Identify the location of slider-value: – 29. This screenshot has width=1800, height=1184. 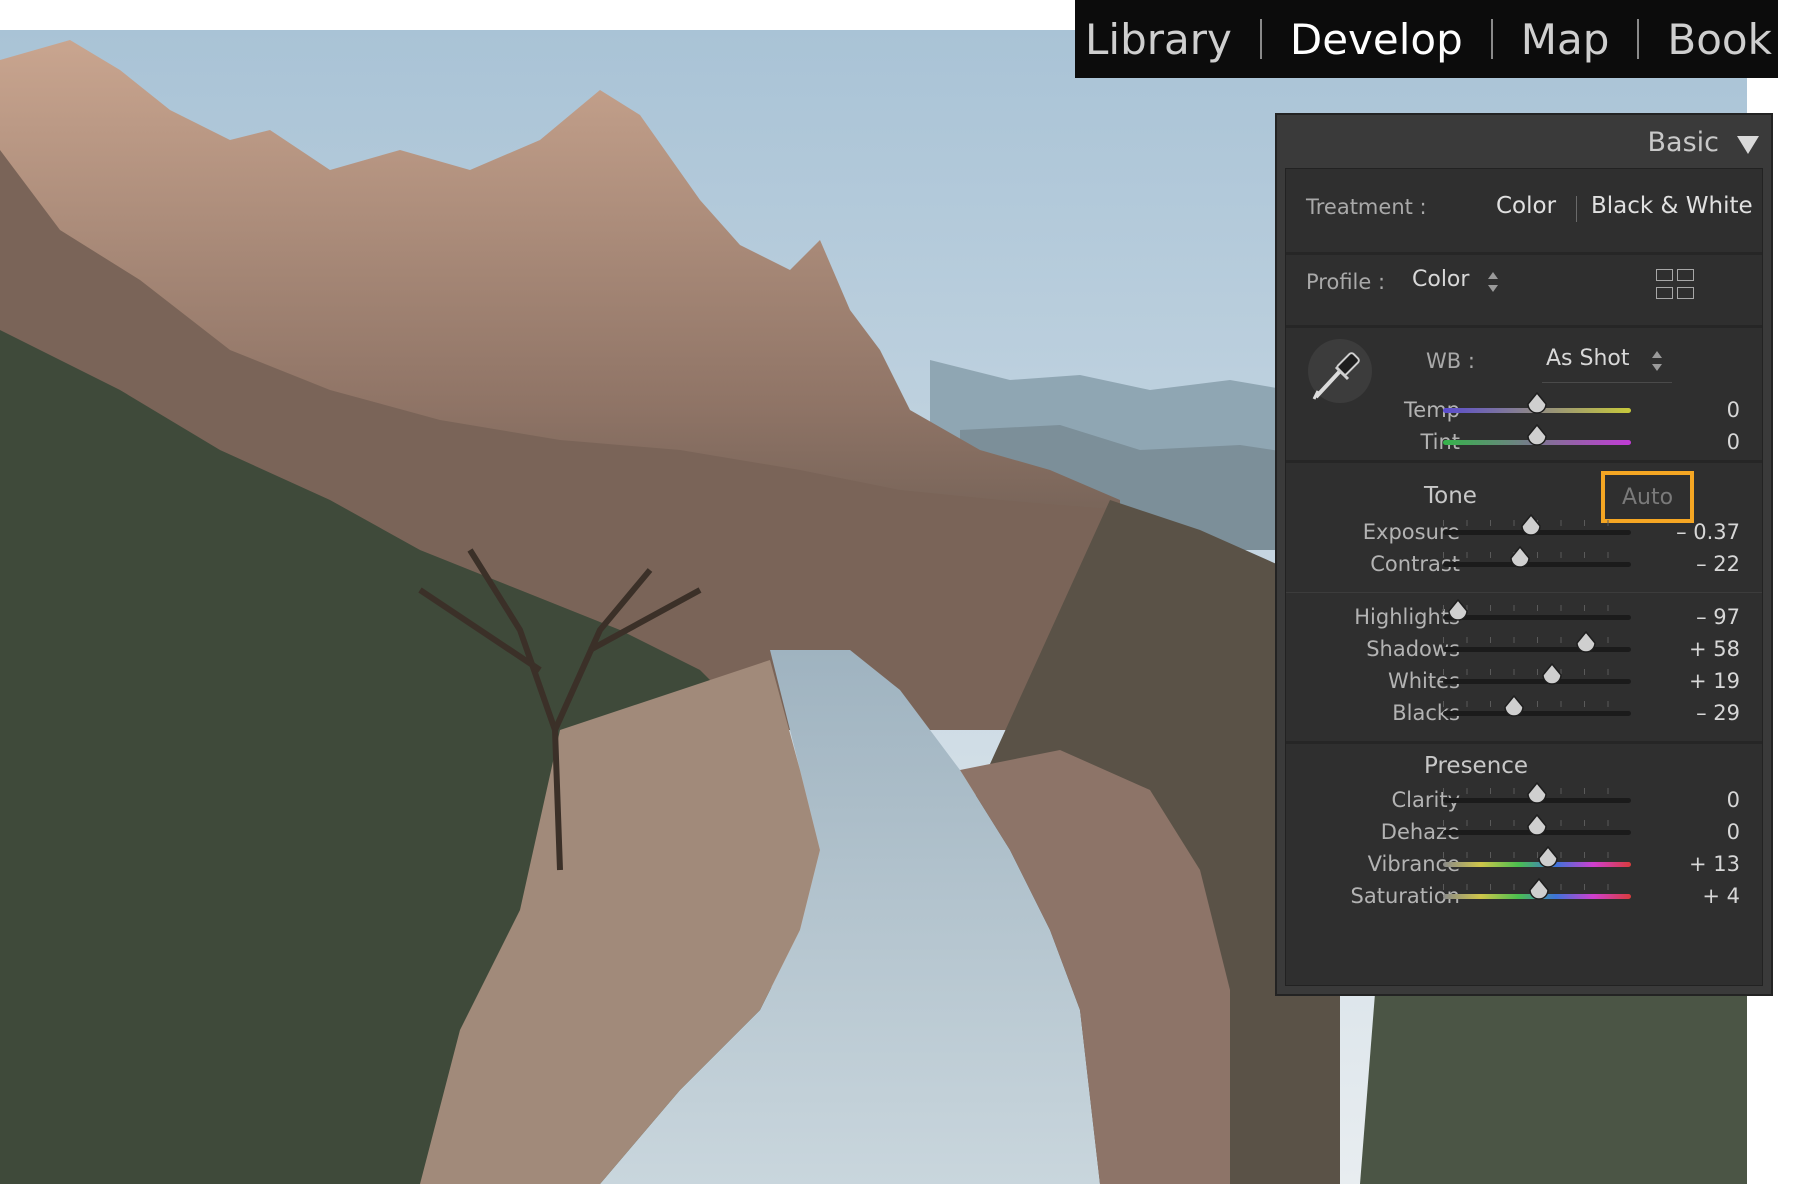
(1718, 713).